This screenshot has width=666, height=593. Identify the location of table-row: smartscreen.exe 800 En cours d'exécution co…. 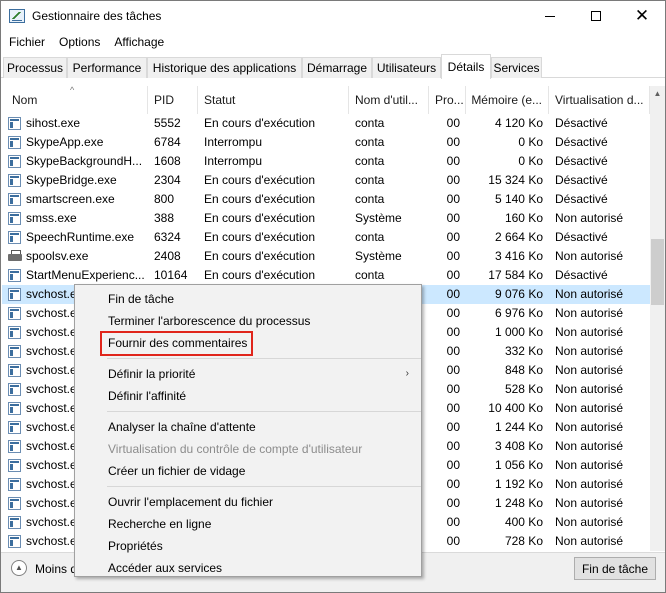
(326, 199).